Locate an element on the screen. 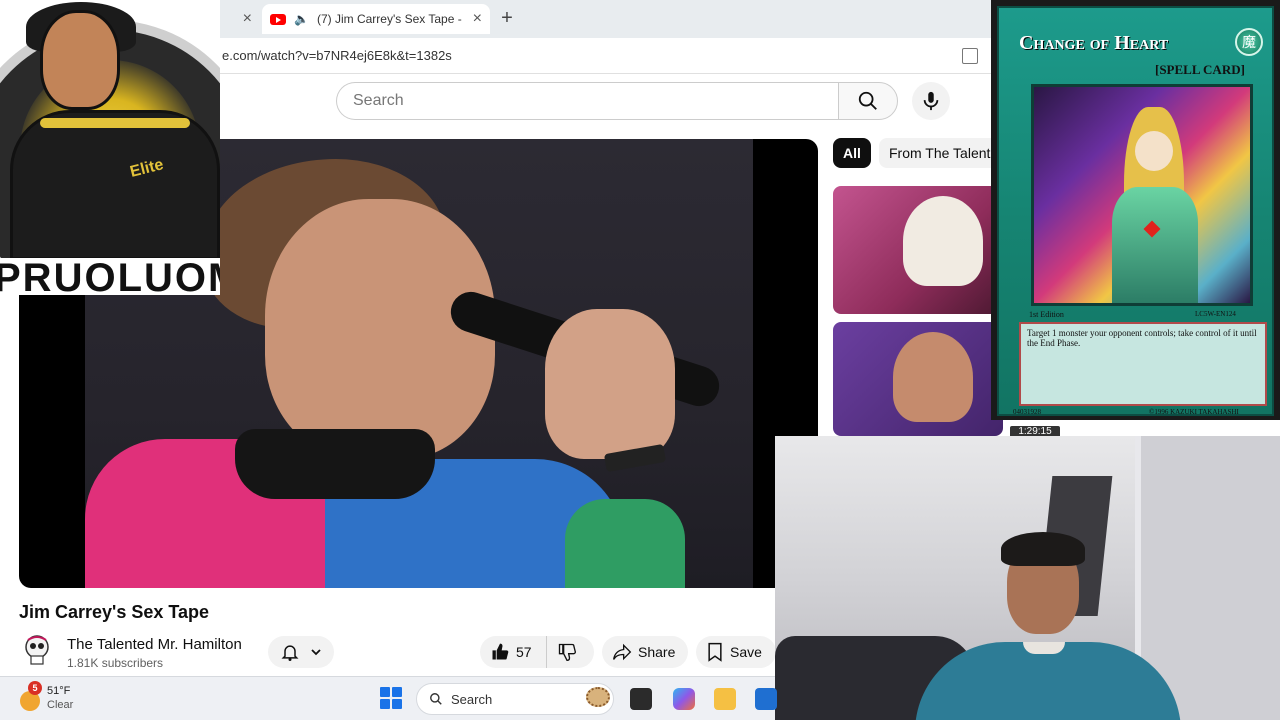 This screenshot has height=720, width=1280. new-tab-button: + is located at coordinates (507, 19).